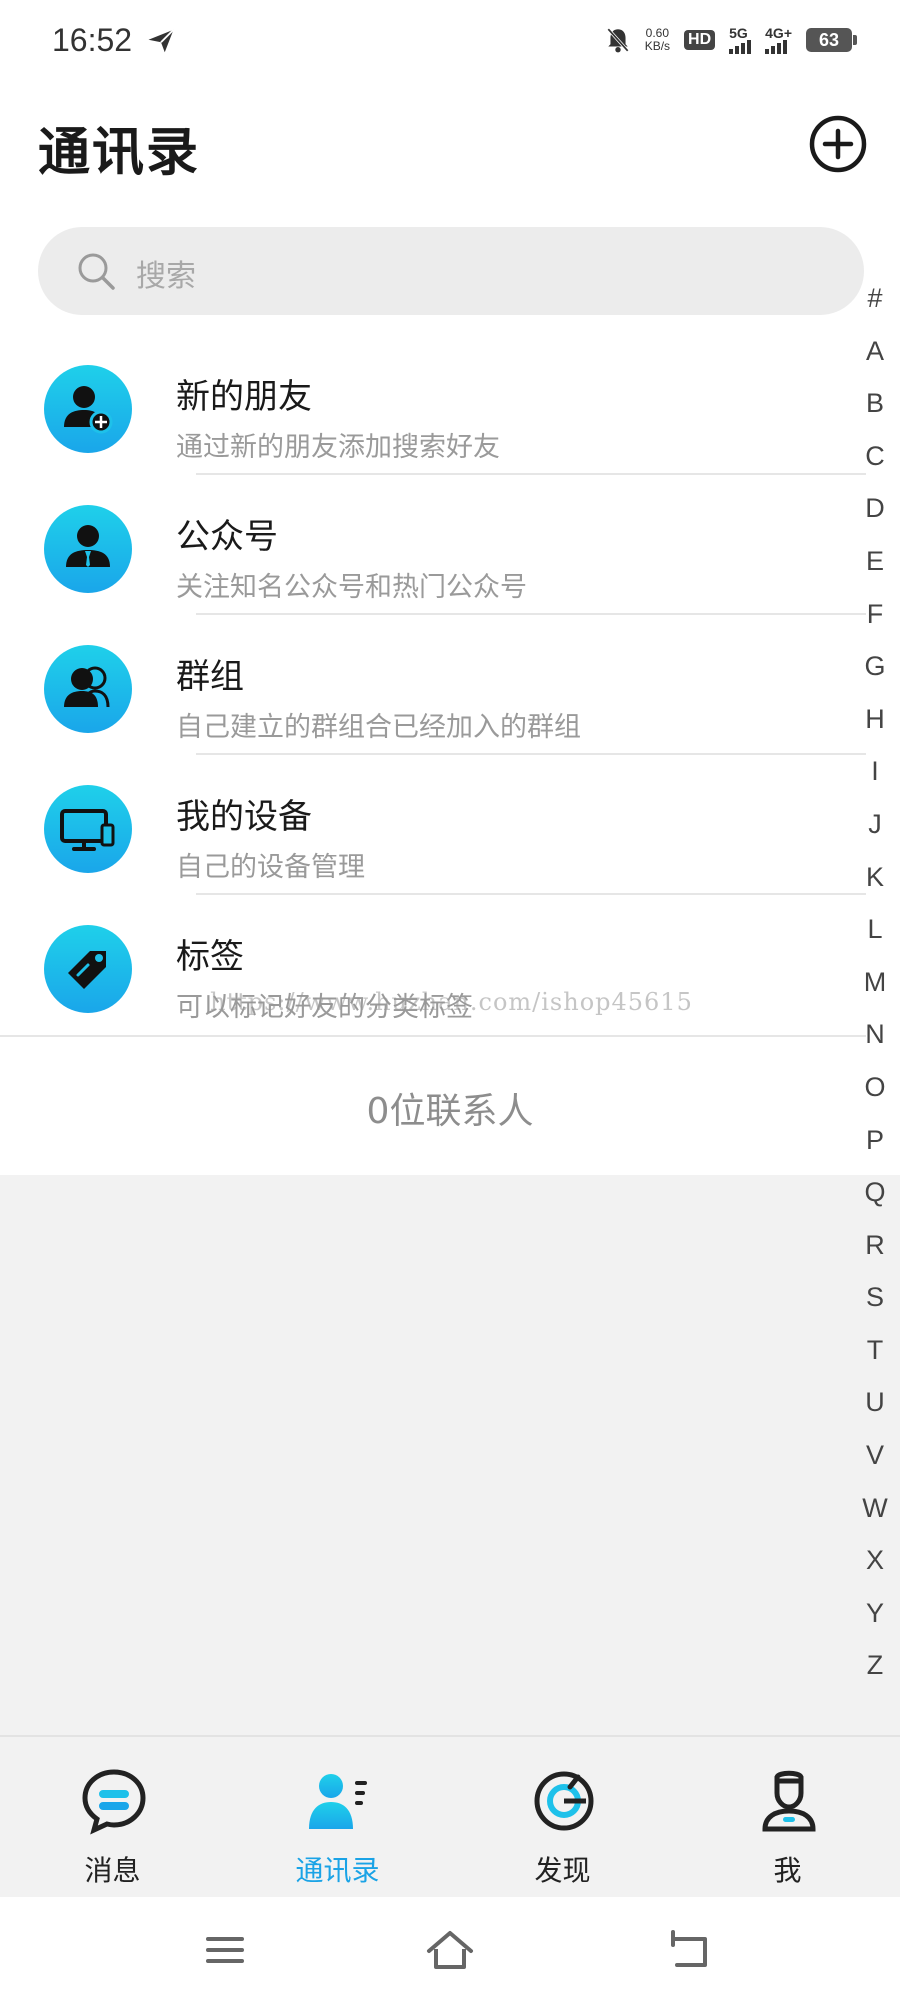 The height and width of the screenshot is (2003, 900). What do you see at coordinates (875, 409) in the screenshot?
I see `alpha-letter-b: B` at bounding box center [875, 409].